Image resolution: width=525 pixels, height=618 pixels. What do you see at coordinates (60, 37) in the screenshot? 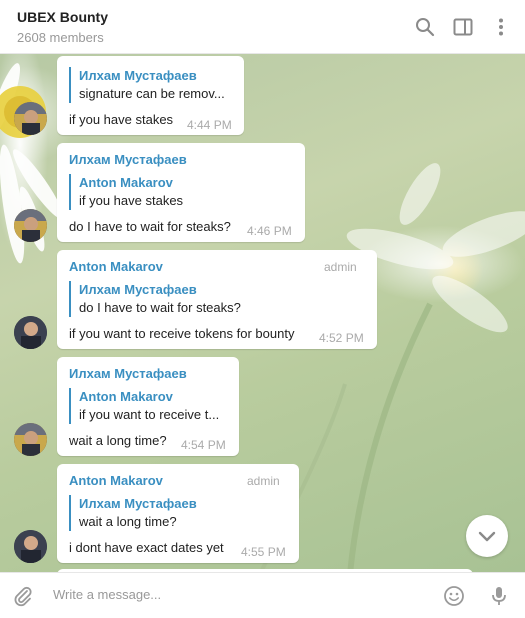
I see `member-count: 2608 members` at bounding box center [60, 37].